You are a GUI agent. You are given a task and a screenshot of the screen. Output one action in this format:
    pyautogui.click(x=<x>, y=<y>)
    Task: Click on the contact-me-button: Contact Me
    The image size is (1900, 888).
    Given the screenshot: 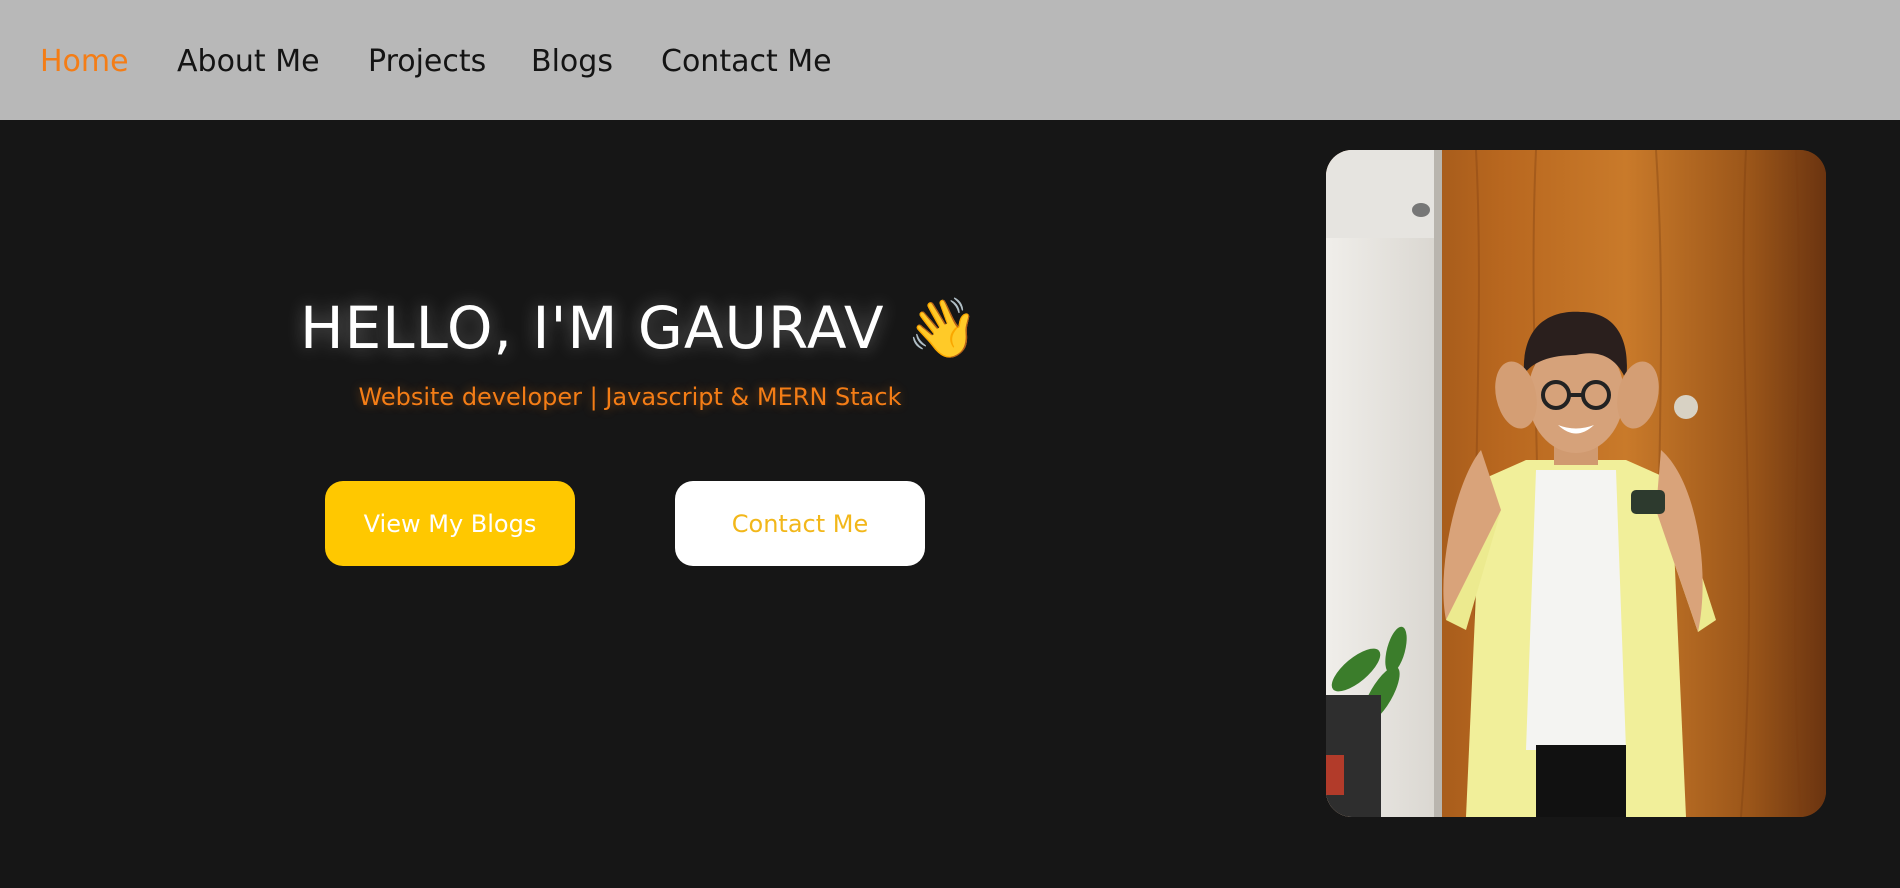 What is the action you would take?
    pyautogui.click(x=800, y=523)
    